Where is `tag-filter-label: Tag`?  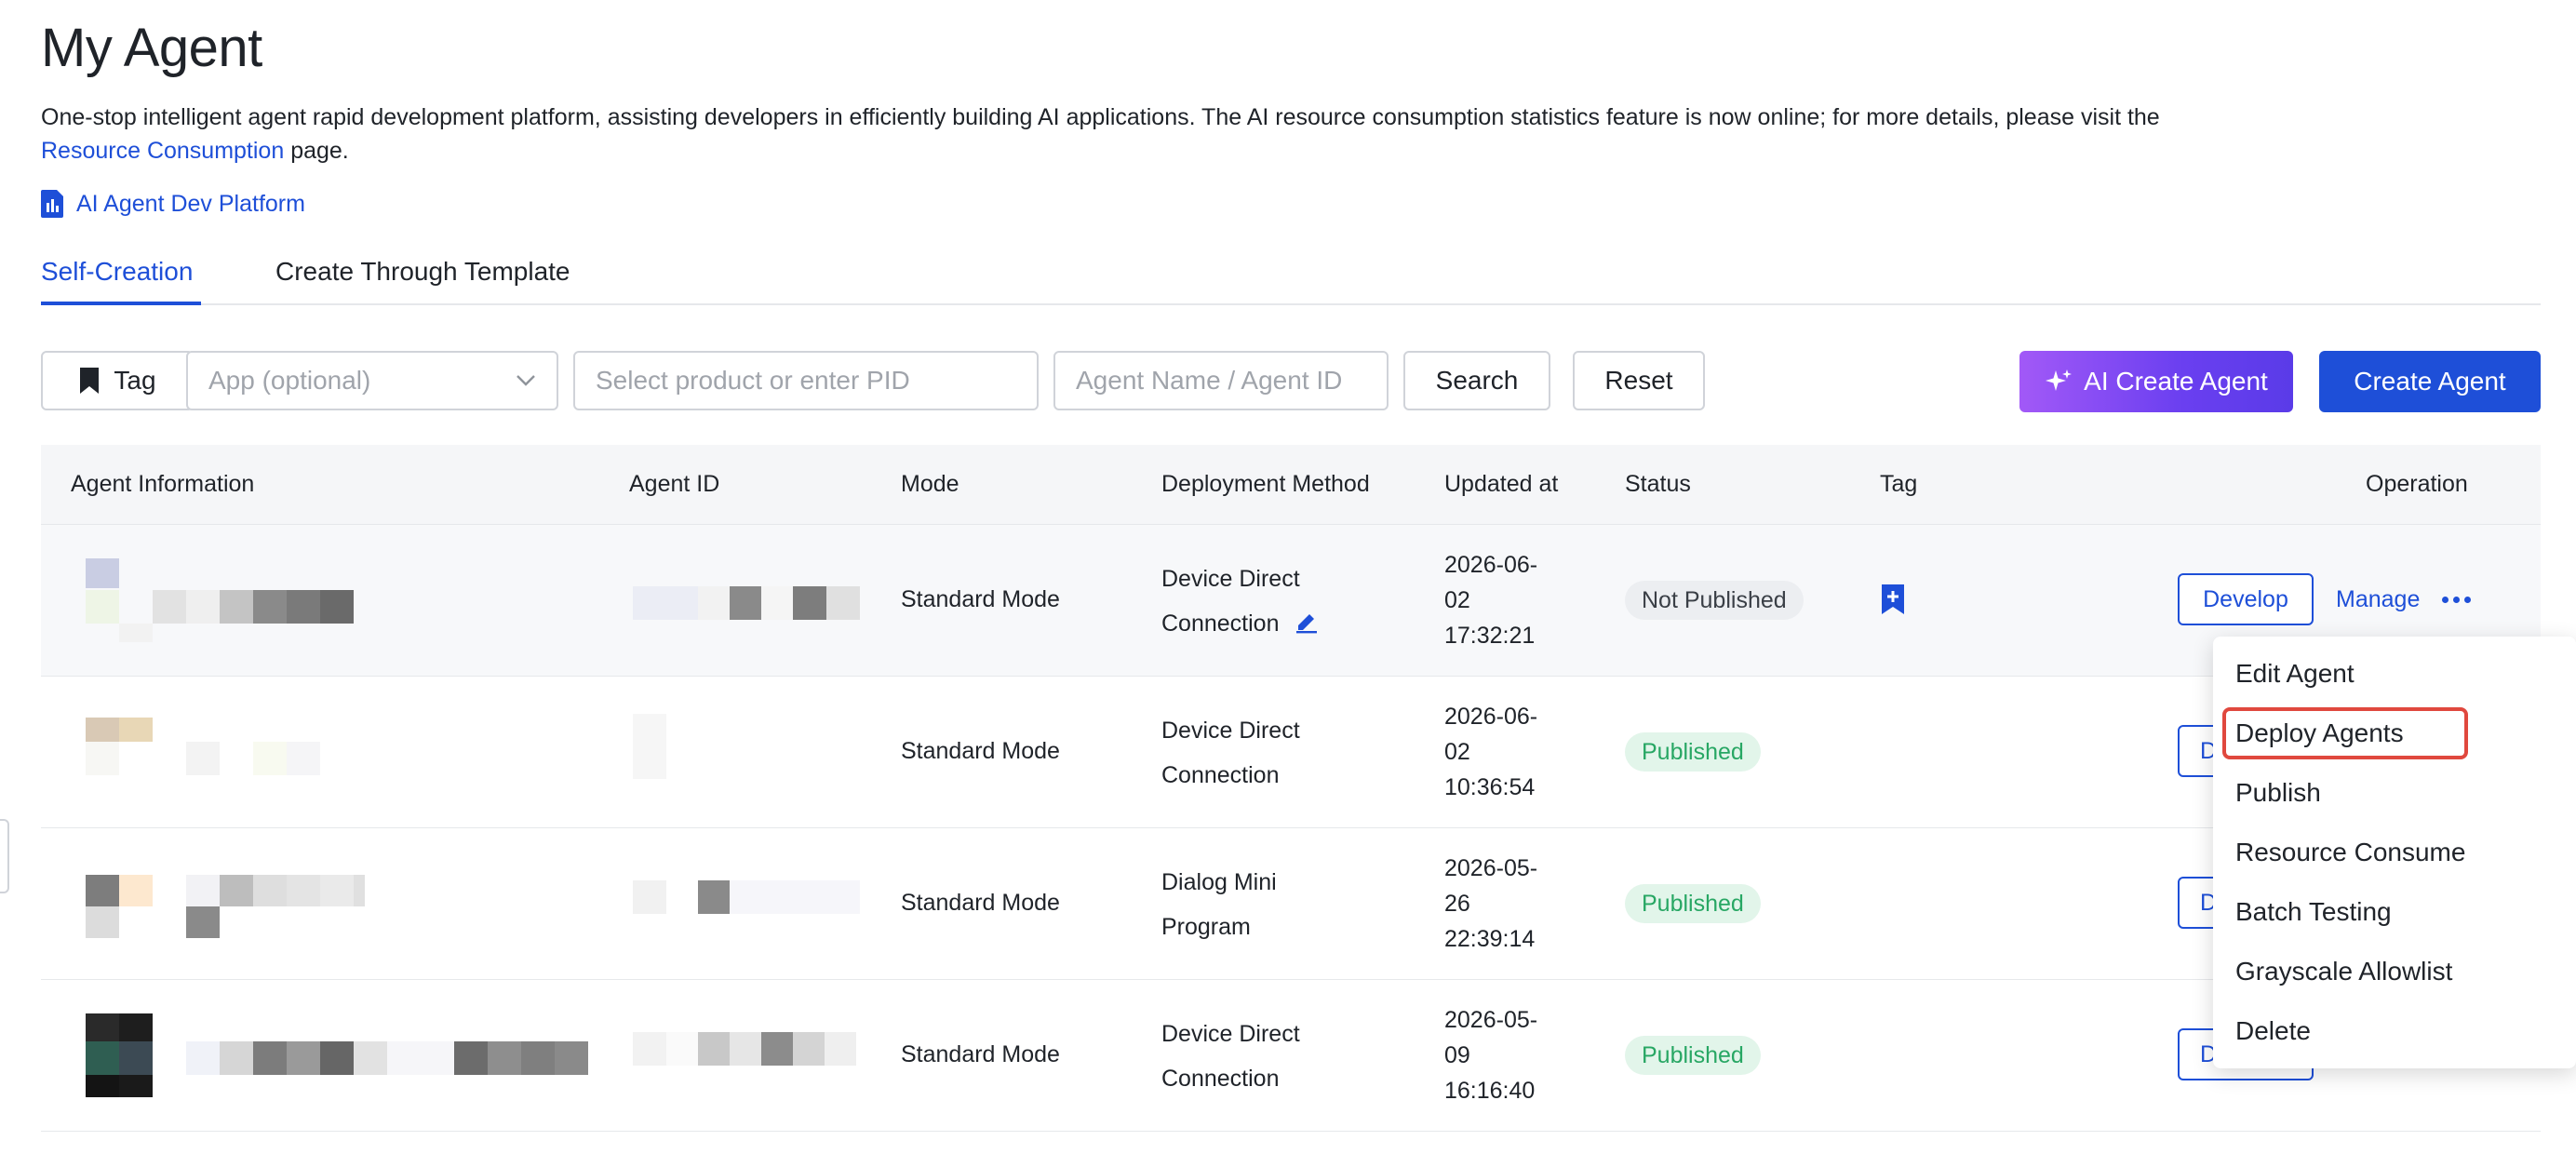 tag-filter-label: Tag is located at coordinates (135, 380).